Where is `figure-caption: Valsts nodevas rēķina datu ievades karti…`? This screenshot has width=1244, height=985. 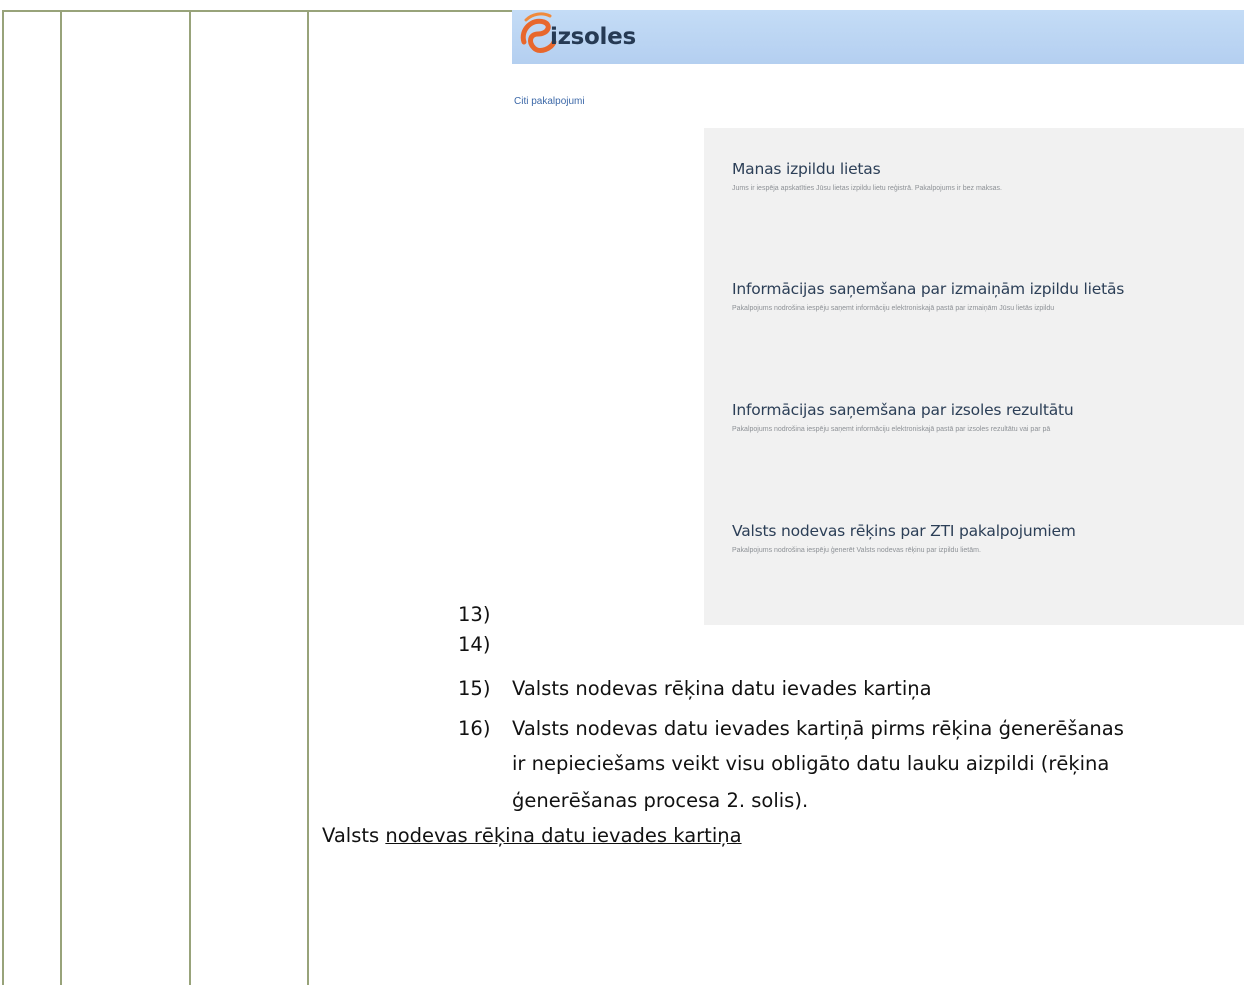
figure-caption: Valsts nodevas rēķina datu ievades karti… is located at coordinates (532, 835).